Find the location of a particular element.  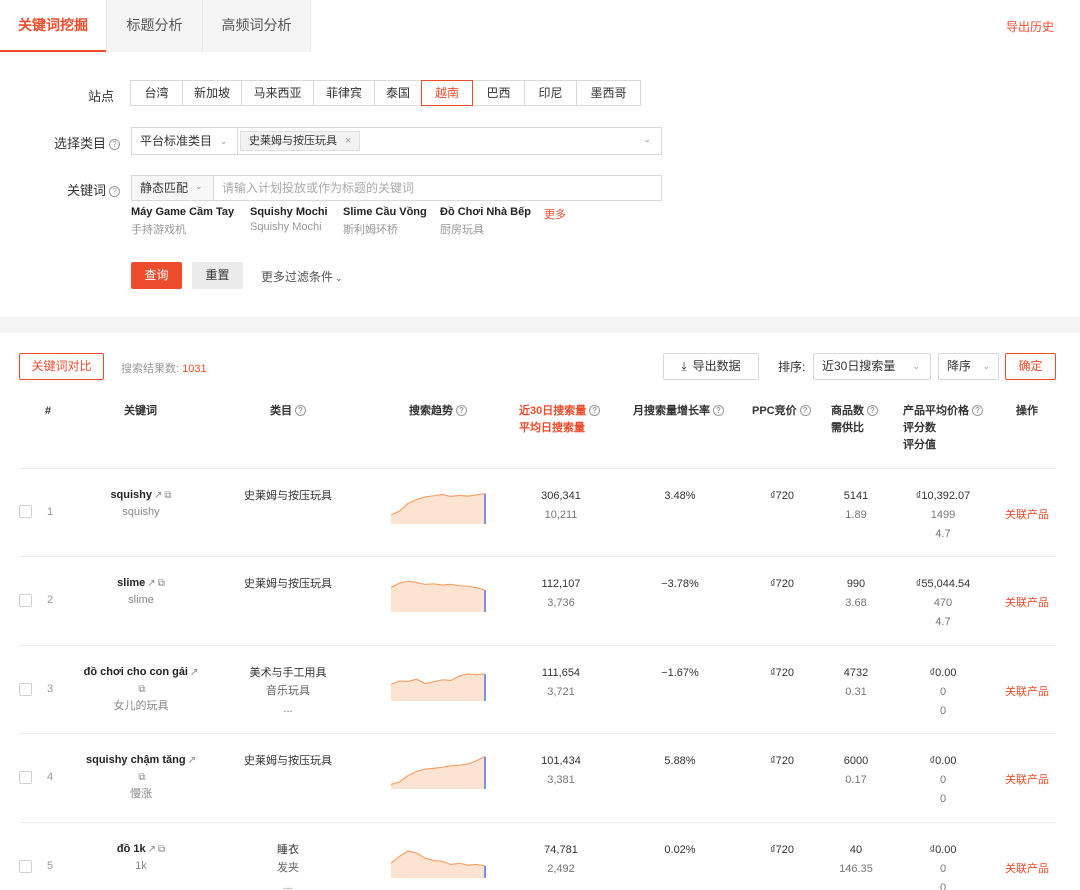

suggestion-item: Đồ Chơi Nhà Bếp 厨房玩具 is located at coordinates (485, 221).